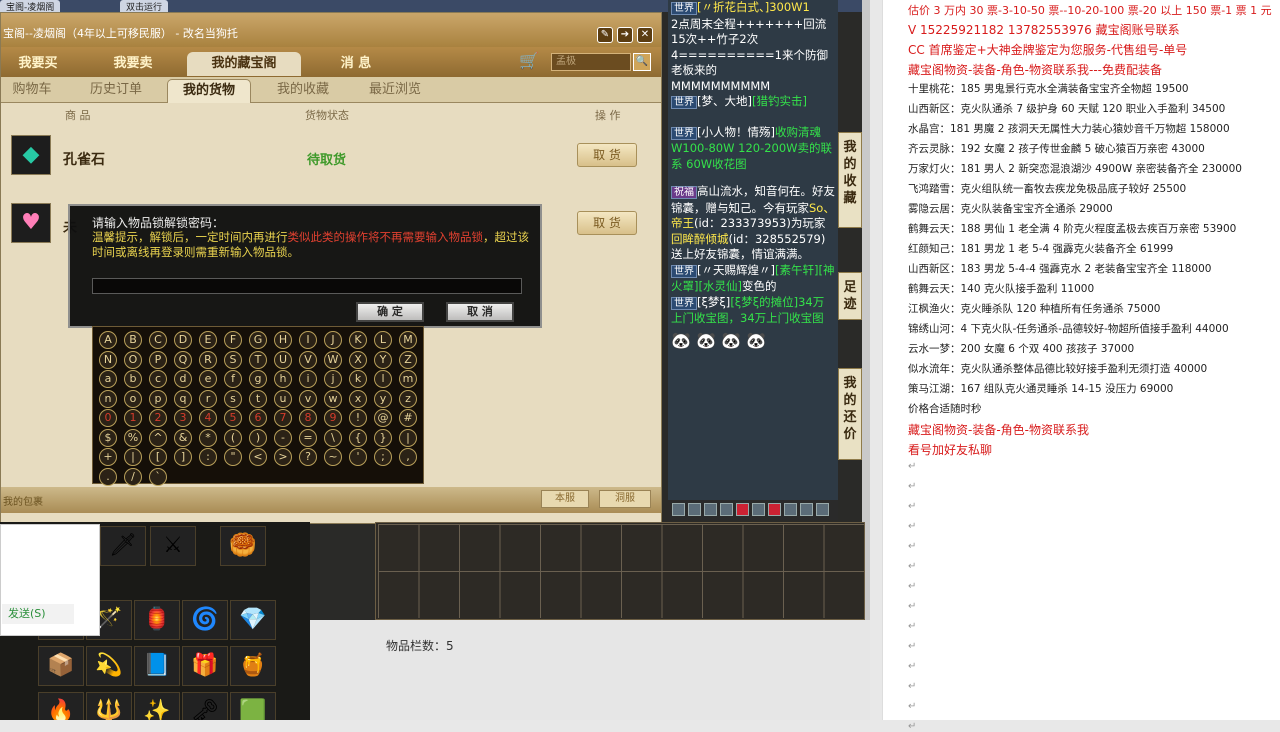 Image resolution: width=1280 pixels, height=732 pixels. Describe the element at coordinates (258, 457) in the screenshot. I see `key-button: <` at that location.